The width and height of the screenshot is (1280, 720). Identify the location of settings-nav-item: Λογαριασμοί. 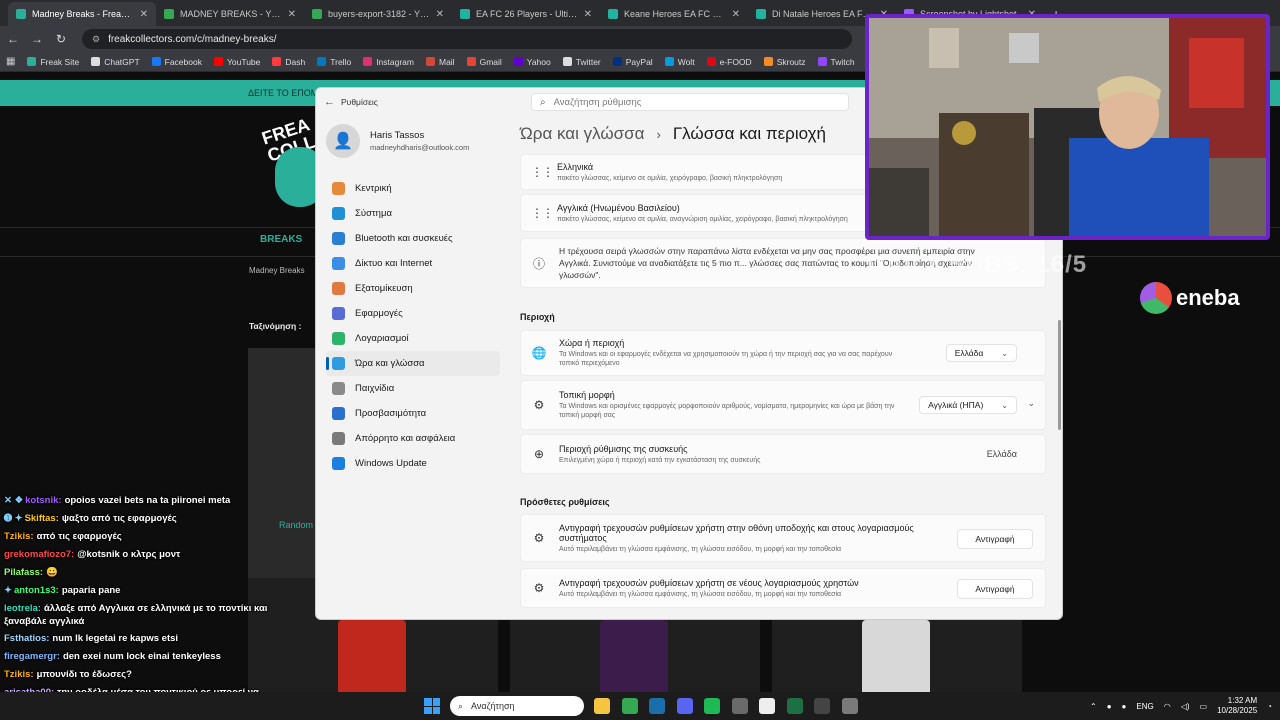
(413, 338).